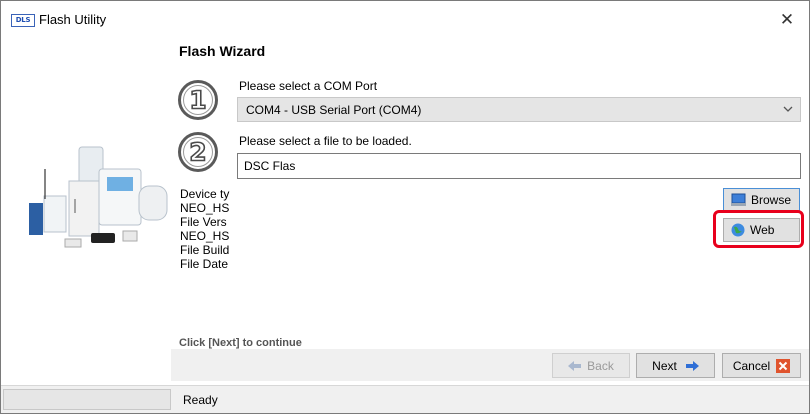 The height and width of the screenshot is (414, 810). I want to click on app-icon: DLS, so click(23, 20).